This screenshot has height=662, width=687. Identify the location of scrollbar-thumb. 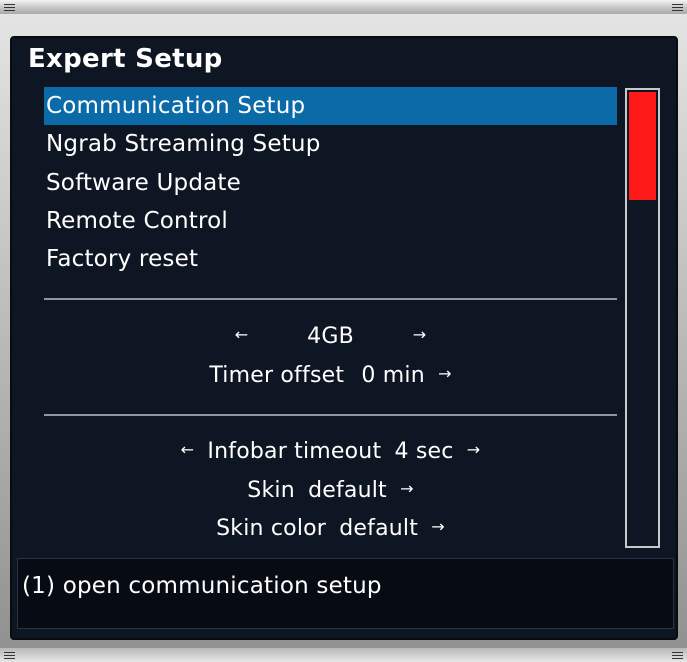
(642, 146).